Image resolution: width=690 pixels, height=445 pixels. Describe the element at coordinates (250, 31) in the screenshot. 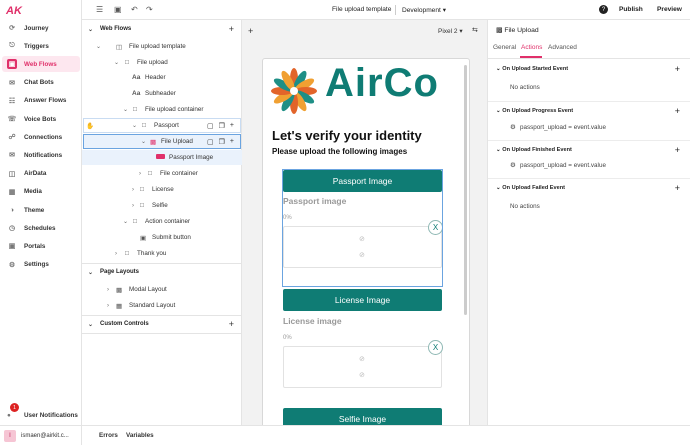

I see `add-element-icon: +` at that location.